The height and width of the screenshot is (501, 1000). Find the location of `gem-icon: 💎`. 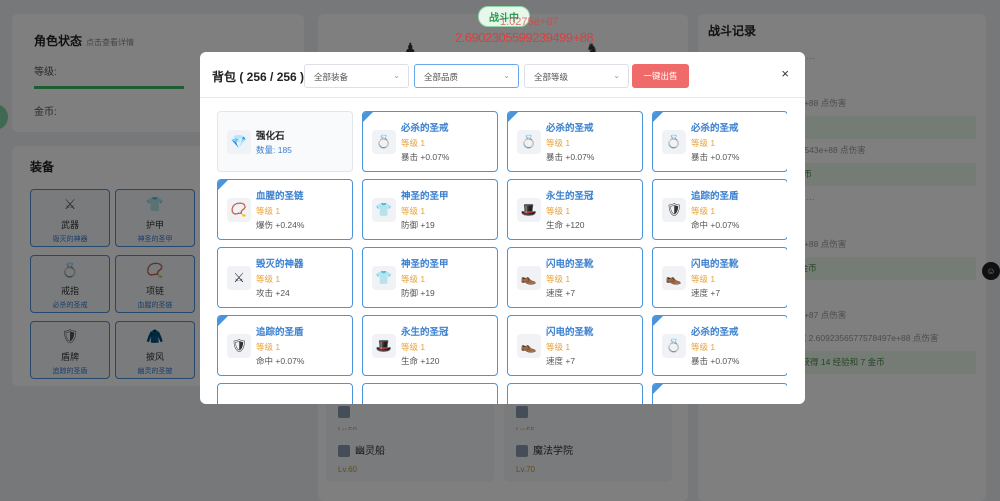

gem-icon: 💎 is located at coordinates (239, 142).